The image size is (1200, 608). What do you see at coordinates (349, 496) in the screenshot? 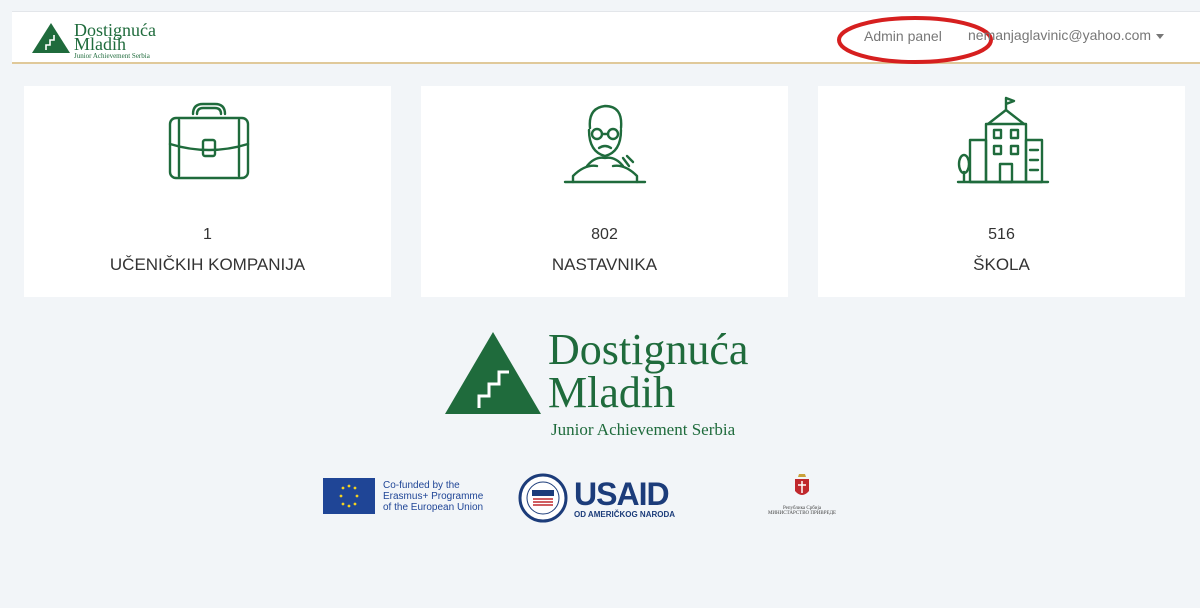
I see `eu-flag-icon` at bounding box center [349, 496].